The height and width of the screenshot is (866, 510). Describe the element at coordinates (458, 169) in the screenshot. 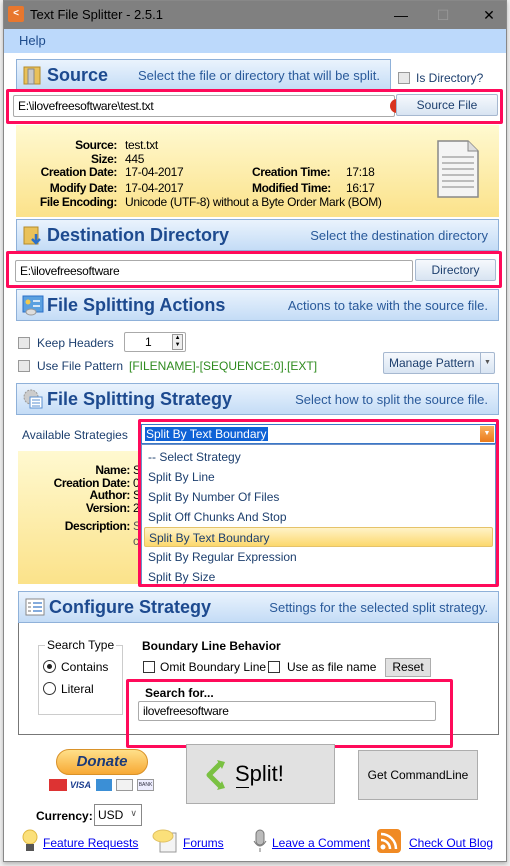

I see `text-file-icon` at that location.